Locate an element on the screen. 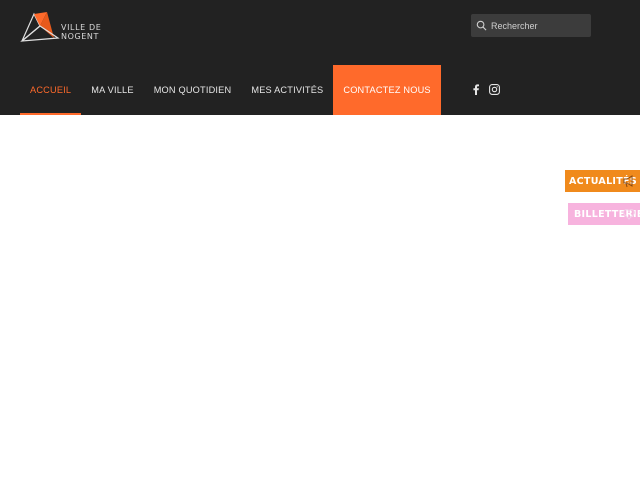 The image size is (640, 480). tickets-tab: BILLETTERIE is located at coordinates (604, 214).